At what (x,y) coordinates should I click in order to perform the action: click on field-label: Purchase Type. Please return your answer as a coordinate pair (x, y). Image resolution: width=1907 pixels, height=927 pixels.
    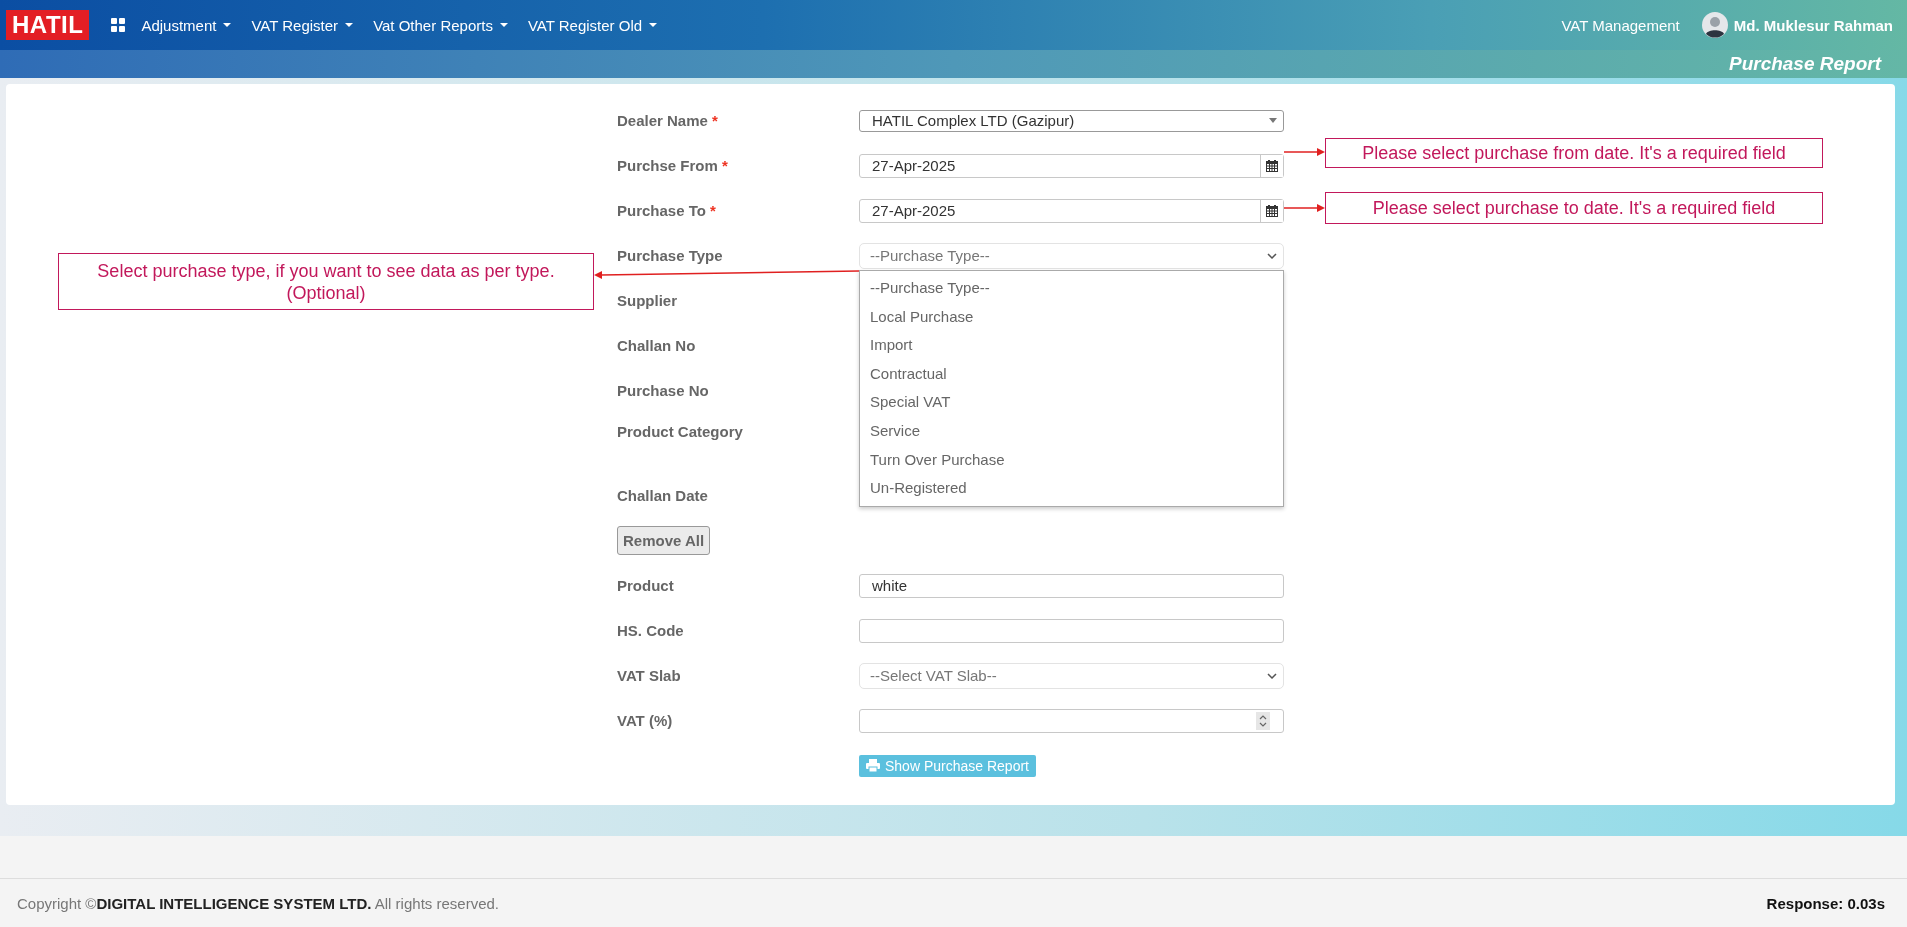
    Looking at the image, I should click on (670, 255).